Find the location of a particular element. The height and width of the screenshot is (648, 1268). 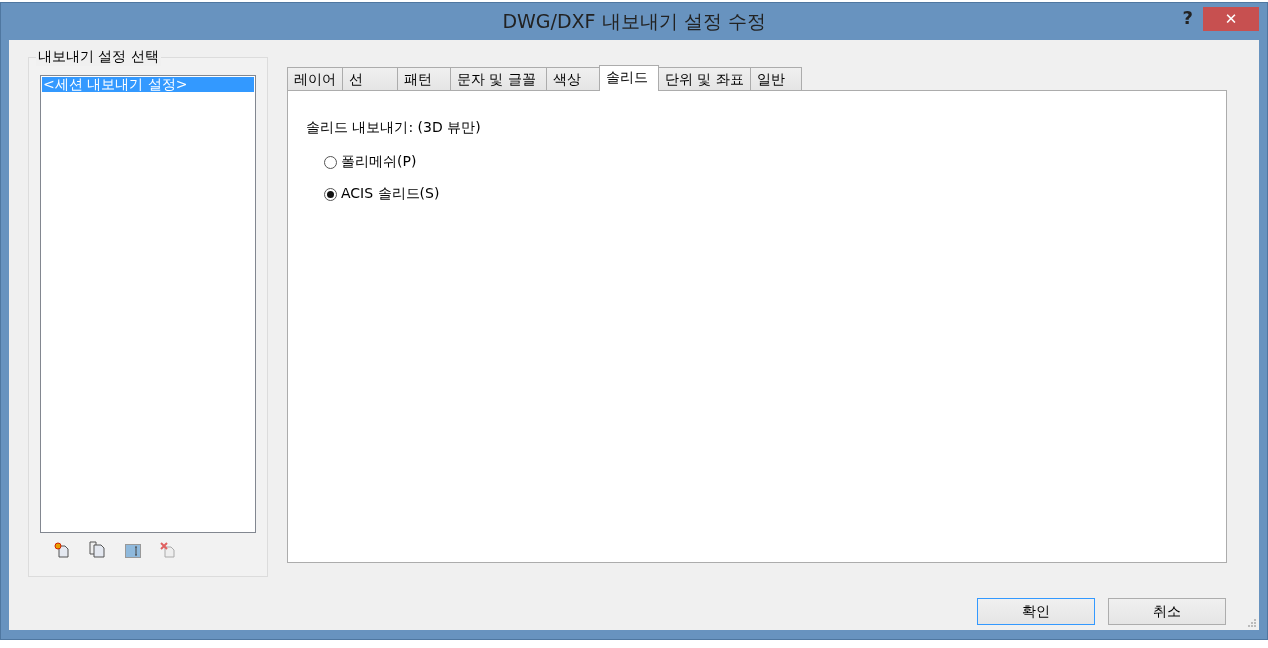

tab: 단위 및 좌표 is located at coordinates (704, 78).